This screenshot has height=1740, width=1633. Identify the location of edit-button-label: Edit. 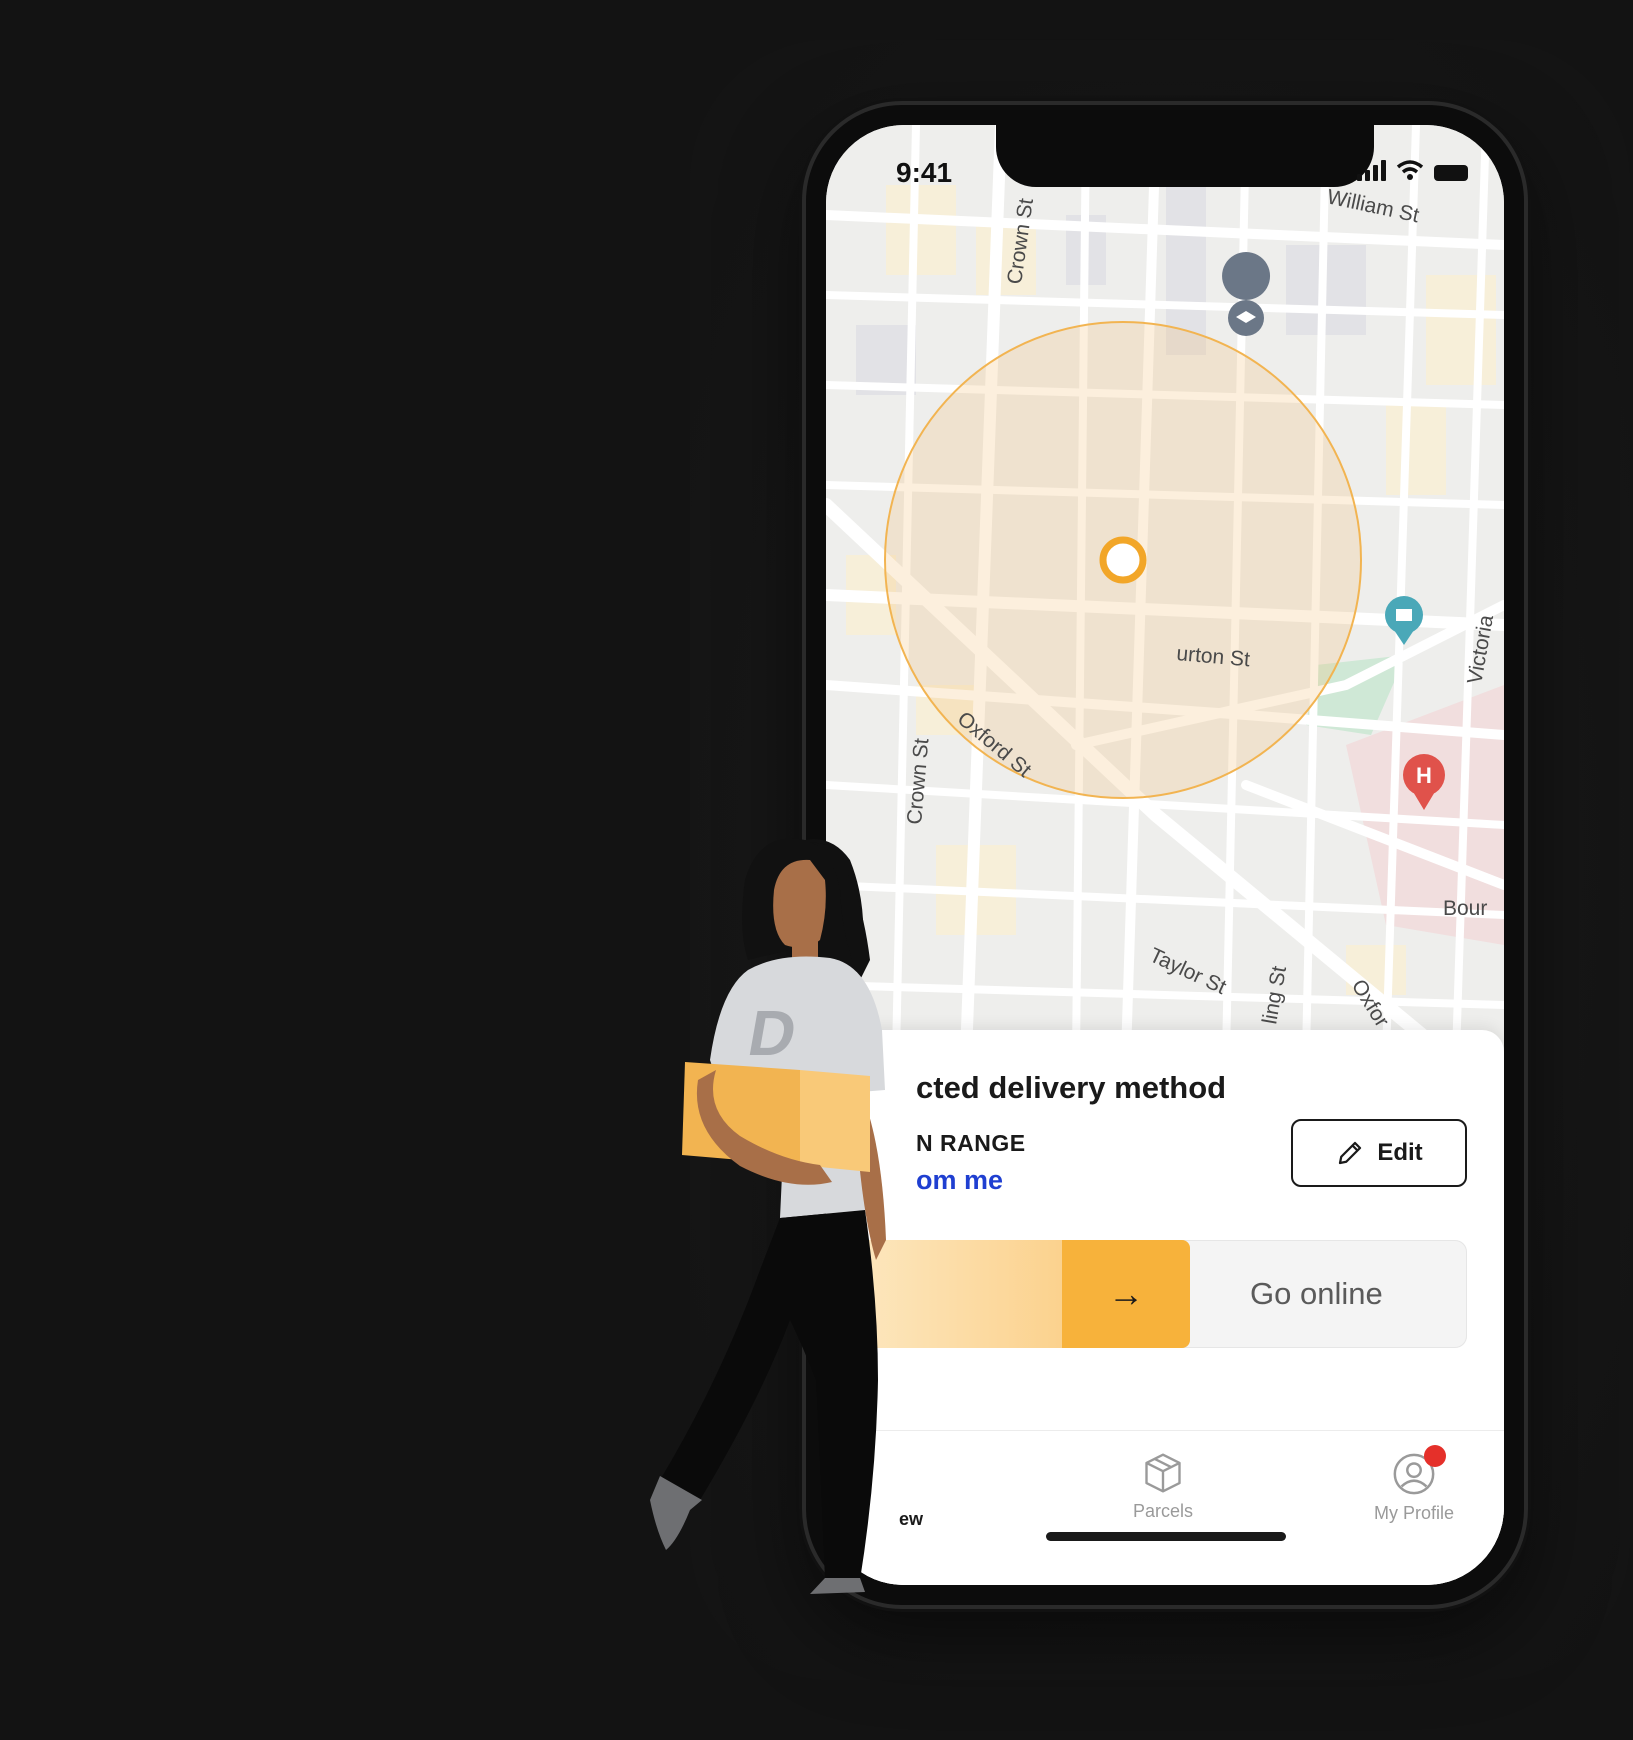
(1400, 1152).